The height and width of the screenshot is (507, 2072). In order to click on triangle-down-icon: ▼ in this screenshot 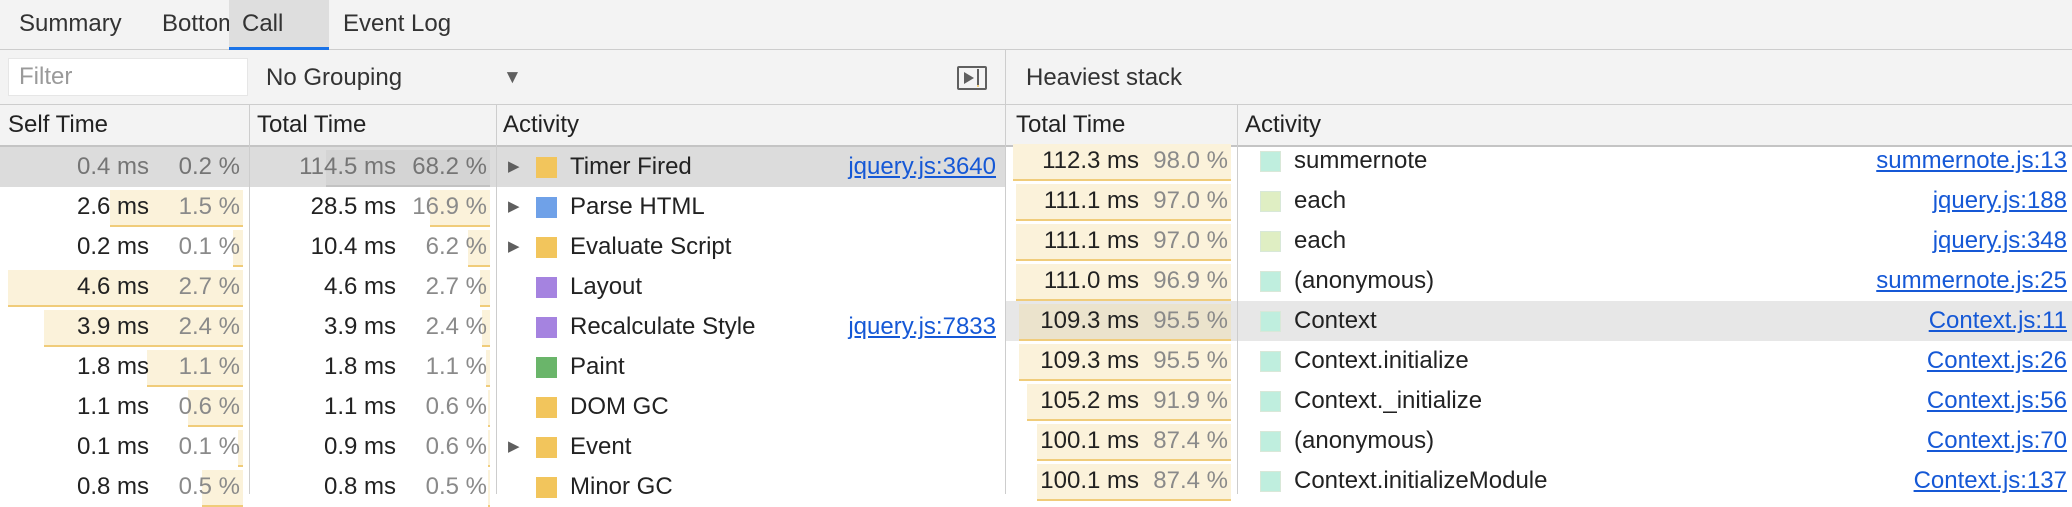, I will do `click(512, 77)`.